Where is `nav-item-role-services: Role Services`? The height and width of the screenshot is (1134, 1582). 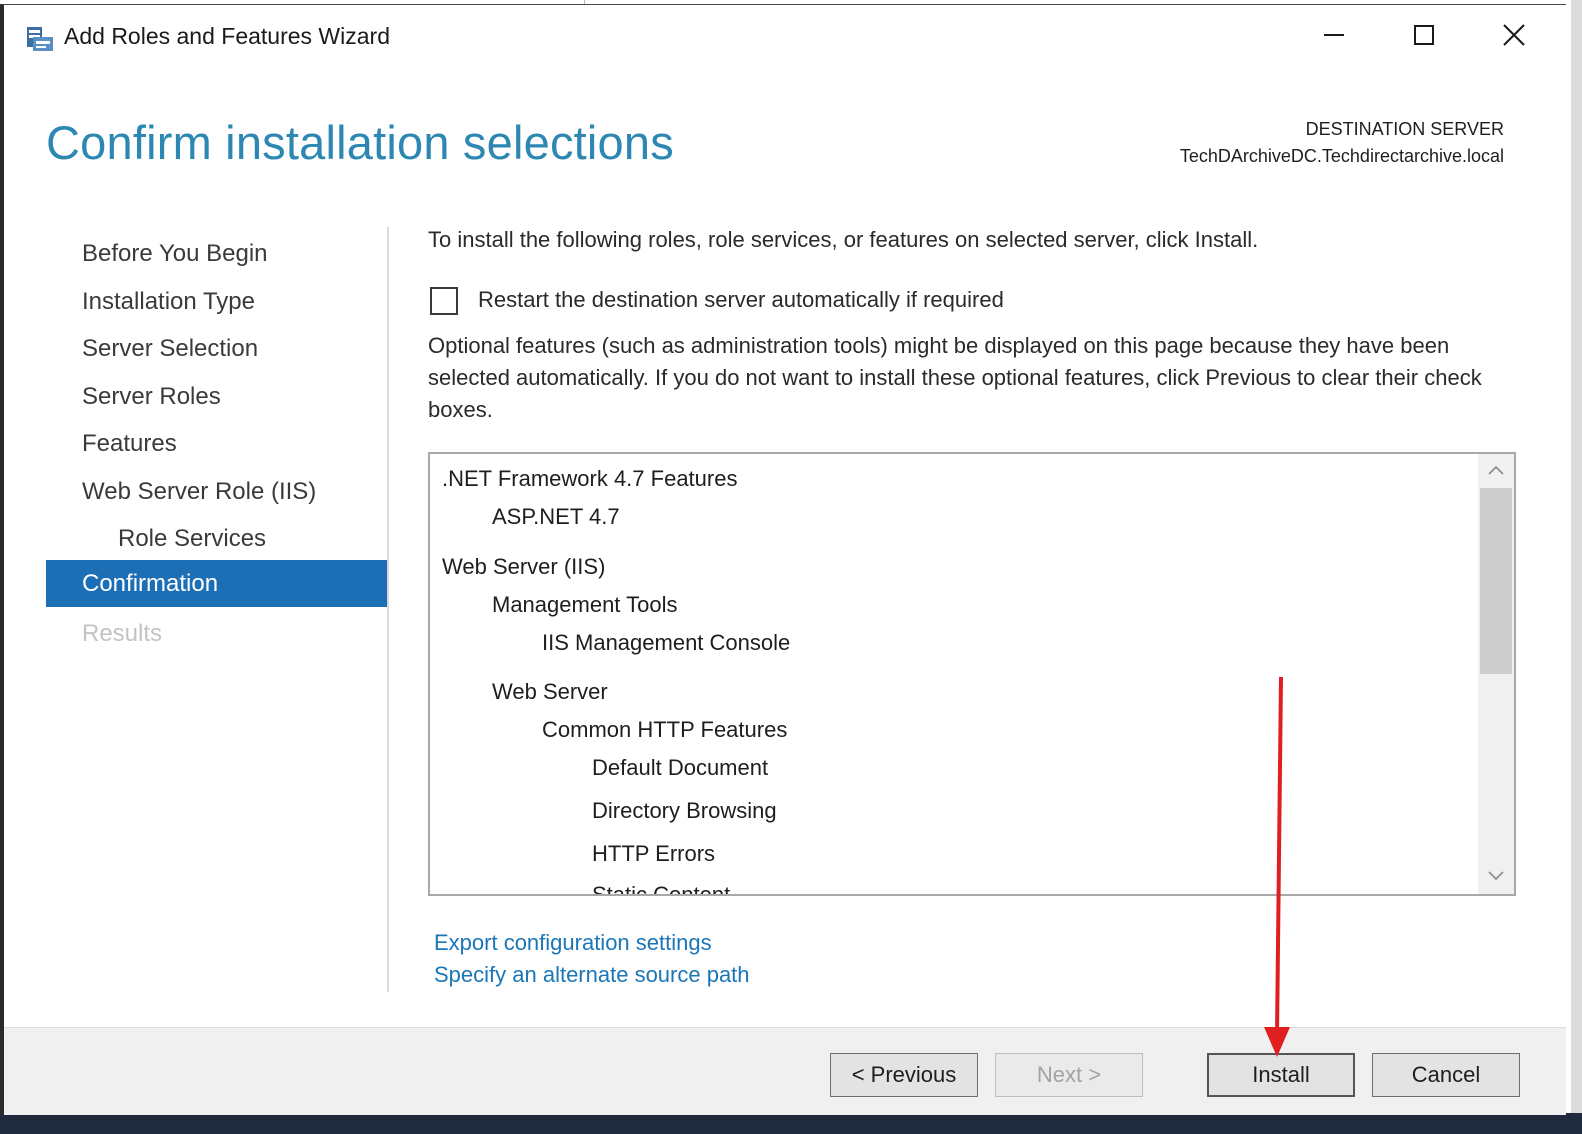
nav-item-role-services: Role Services is located at coordinates (216, 538).